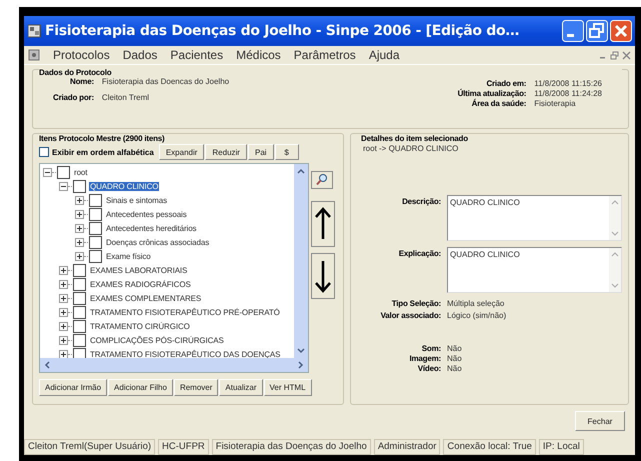 The width and height of the screenshot is (641, 461). What do you see at coordinates (124, 186) in the screenshot?
I see `tree-item: QUADRO CLINICO` at bounding box center [124, 186].